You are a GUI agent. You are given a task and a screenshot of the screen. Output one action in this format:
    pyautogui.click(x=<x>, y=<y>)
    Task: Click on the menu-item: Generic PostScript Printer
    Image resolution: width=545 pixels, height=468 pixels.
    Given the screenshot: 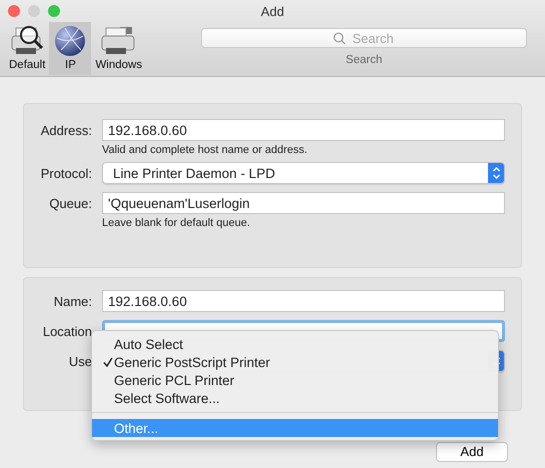 What is the action you would take?
    pyautogui.click(x=295, y=362)
    